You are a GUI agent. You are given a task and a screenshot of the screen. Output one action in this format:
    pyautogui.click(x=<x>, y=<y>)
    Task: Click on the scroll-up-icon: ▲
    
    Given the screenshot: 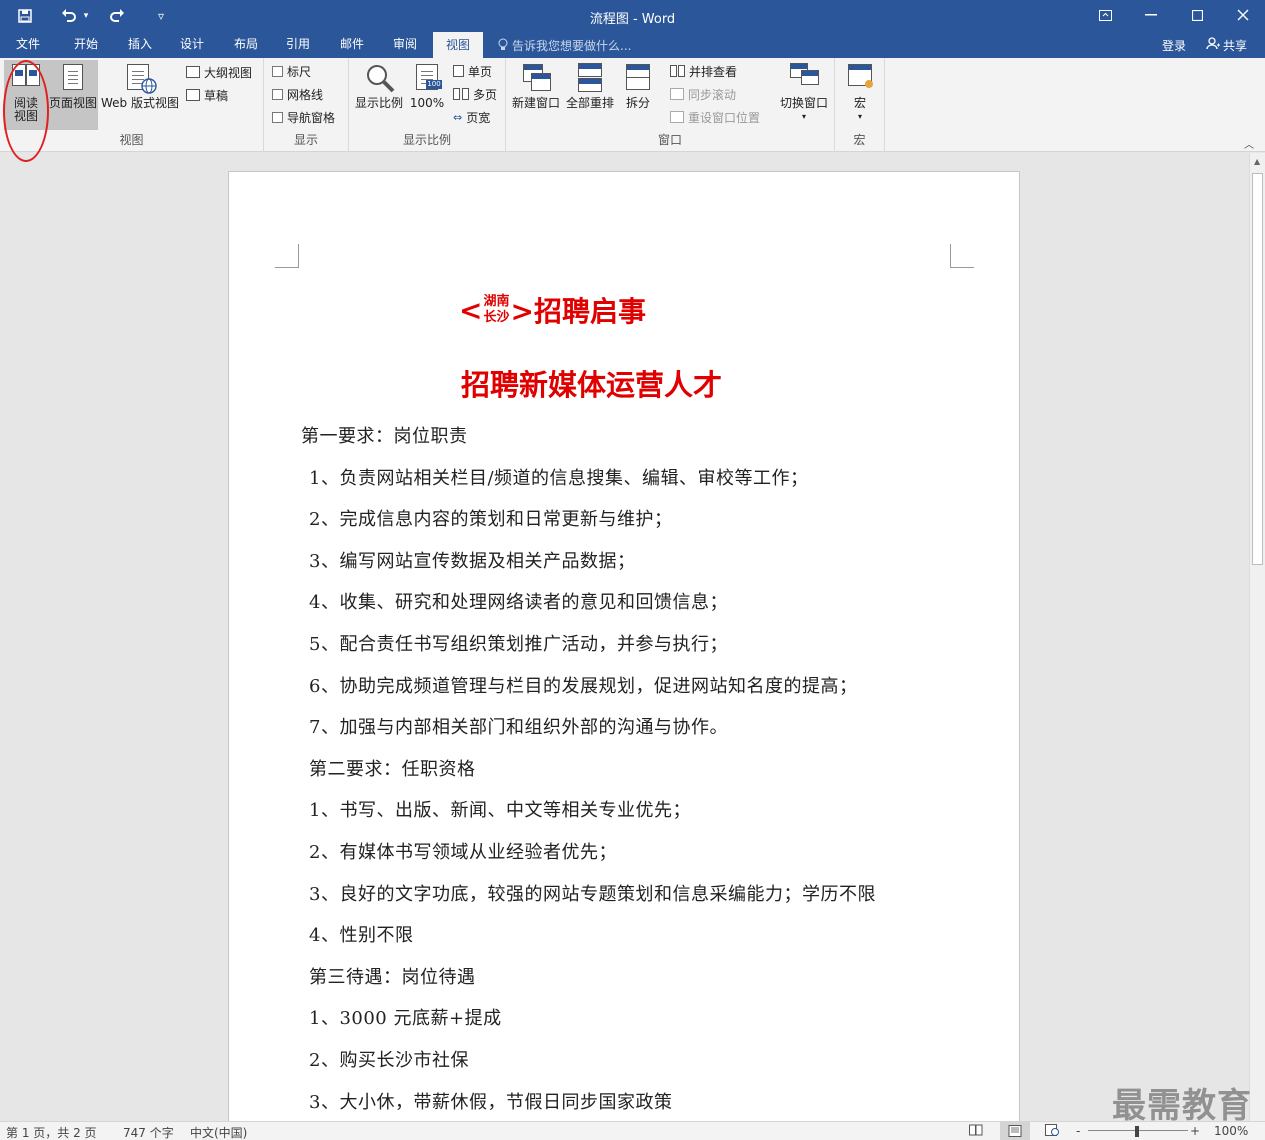 What is the action you would take?
    pyautogui.click(x=1257, y=161)
    